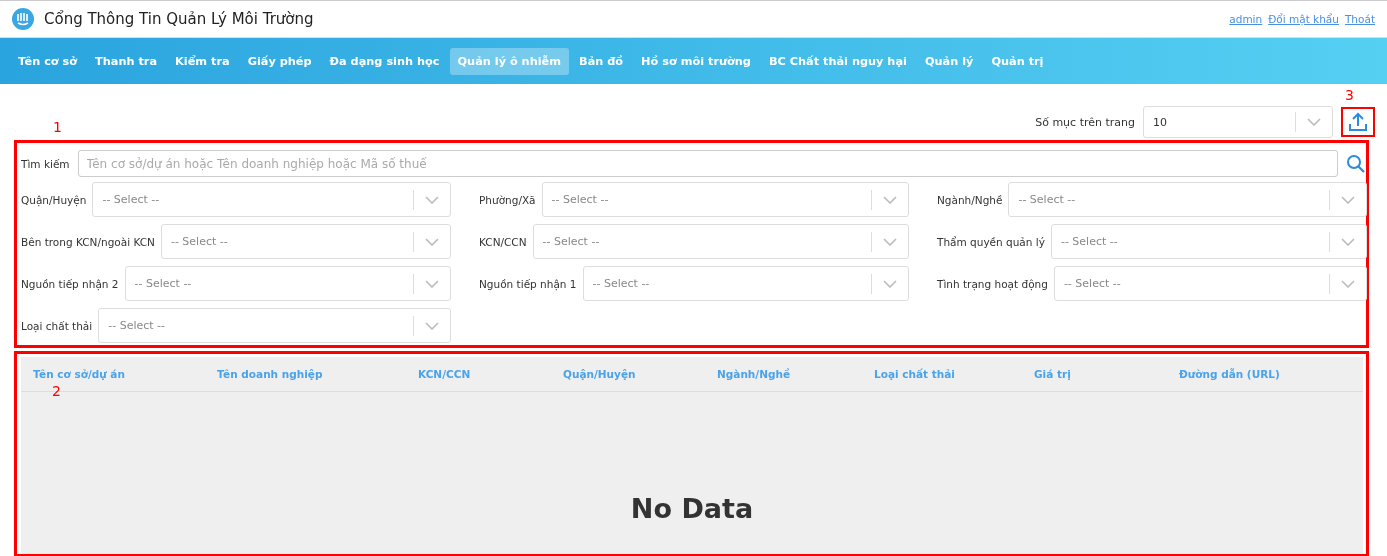  Describe the element at coordinates (70, 283) in the screenshot. I see `filter-label: Nguồn tiếp nhận 2` at that location.